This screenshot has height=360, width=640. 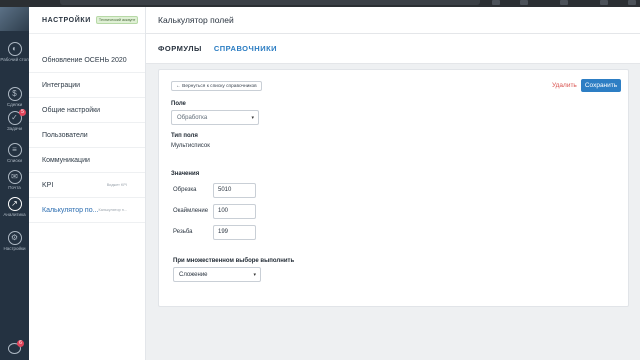 What do you see at coordinates (84, 60) in the screenshot?
I see `sidebar-item-label: Обновление ОСЕНЬ 2020` at bounding box center [84, 60].